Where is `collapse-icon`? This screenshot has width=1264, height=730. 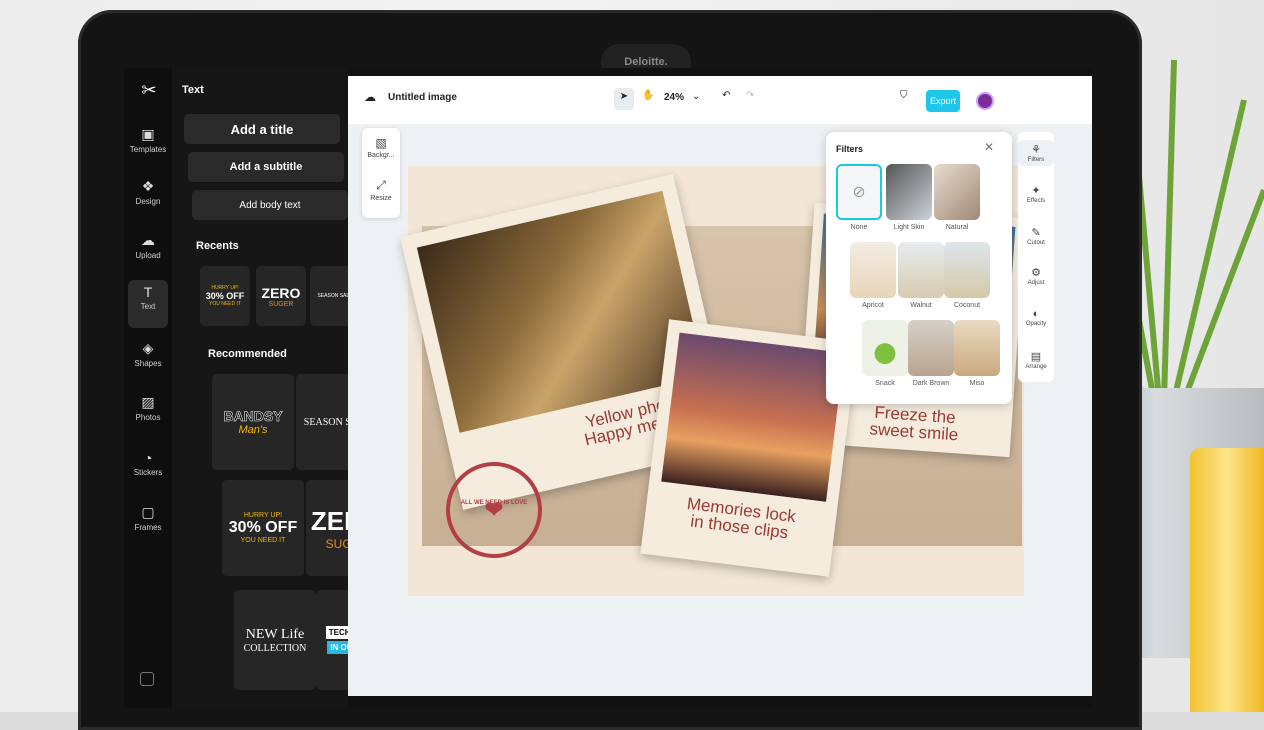
collapse-icon is located at coordinates (147, 679).